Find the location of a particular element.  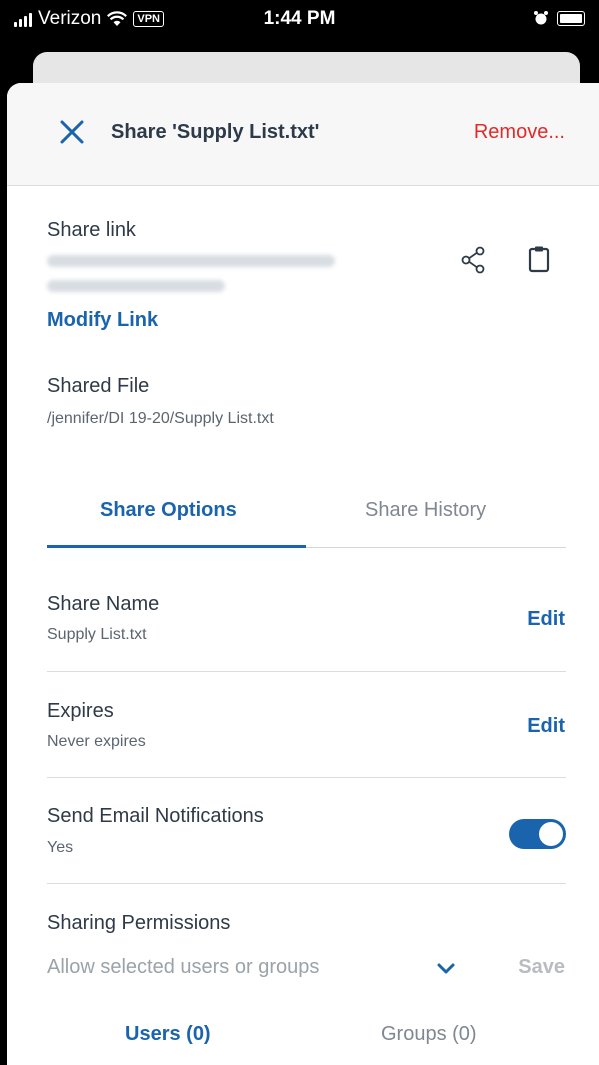

share-icon is located at coordinates (474, 260).